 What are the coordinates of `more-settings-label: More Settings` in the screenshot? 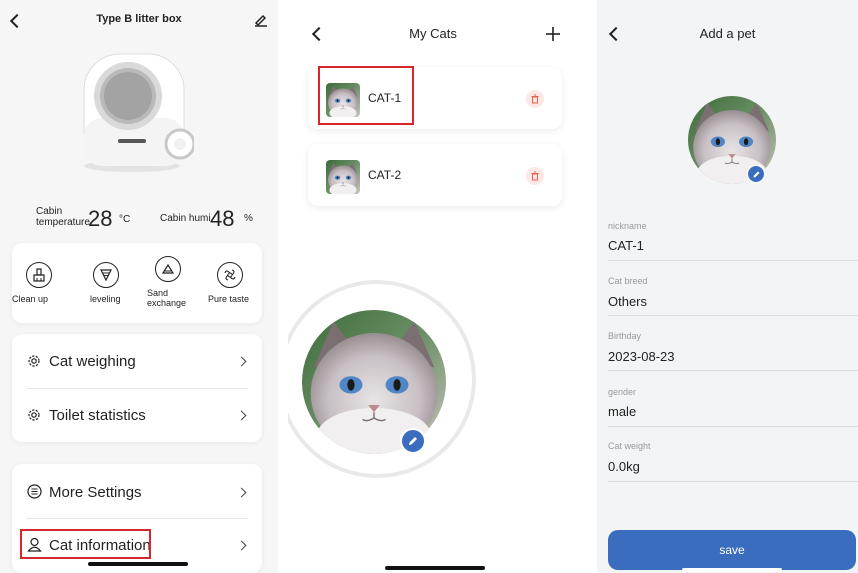 It's located at (95, 492).